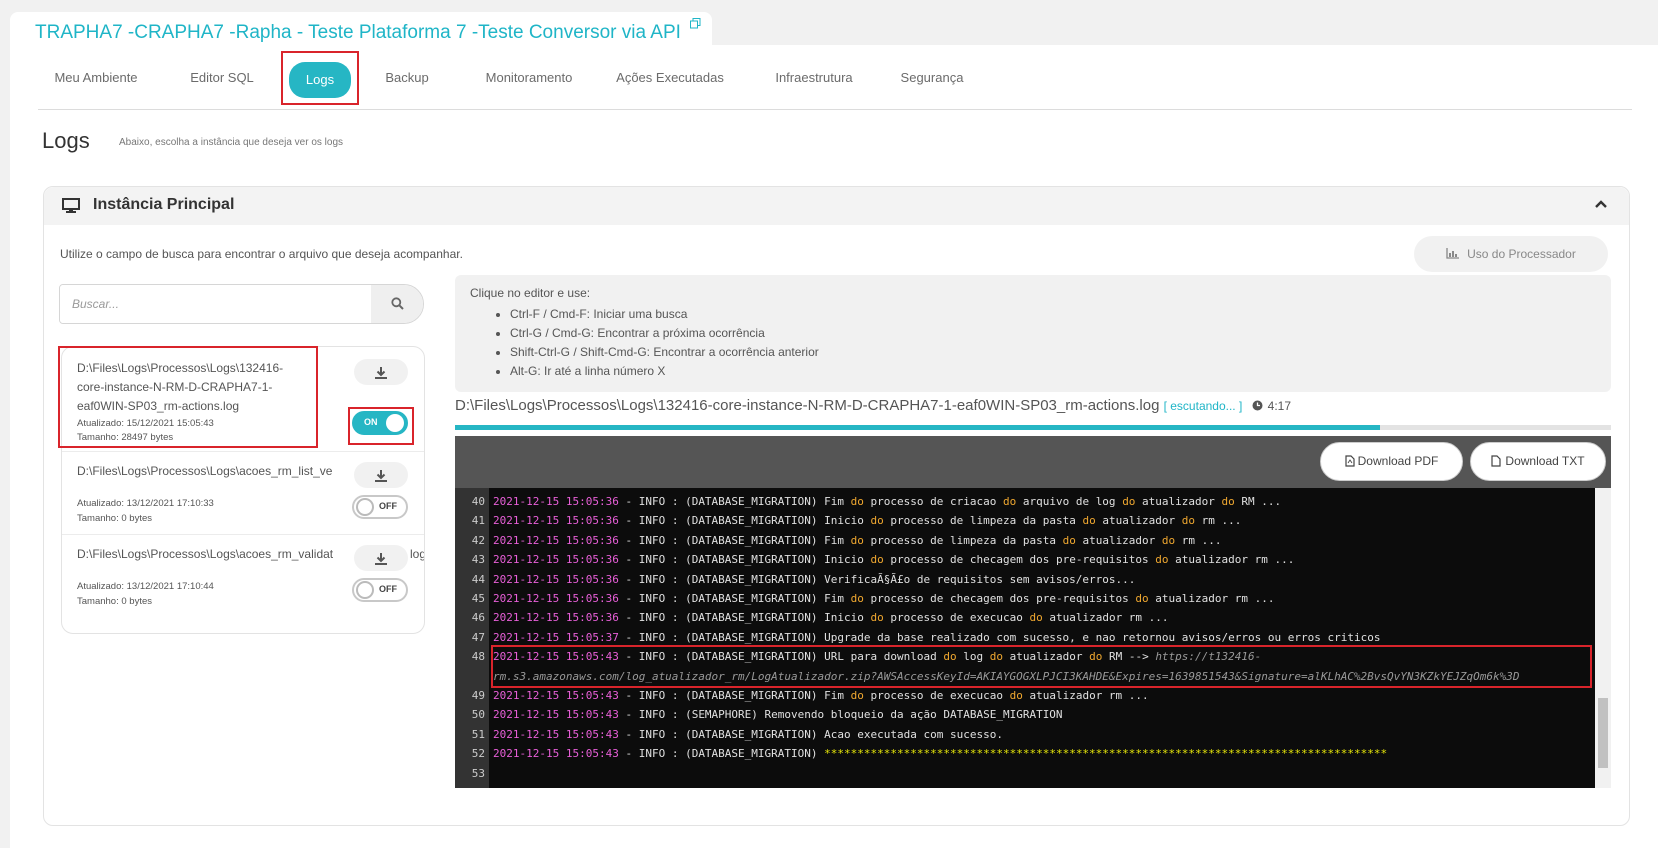 This screenshot has width=1658, height=848. What do you see at coordinates (1279, 406) in the screenshot?
I see `elapsed-time: 4:17` at bounding box center [1279, 406].